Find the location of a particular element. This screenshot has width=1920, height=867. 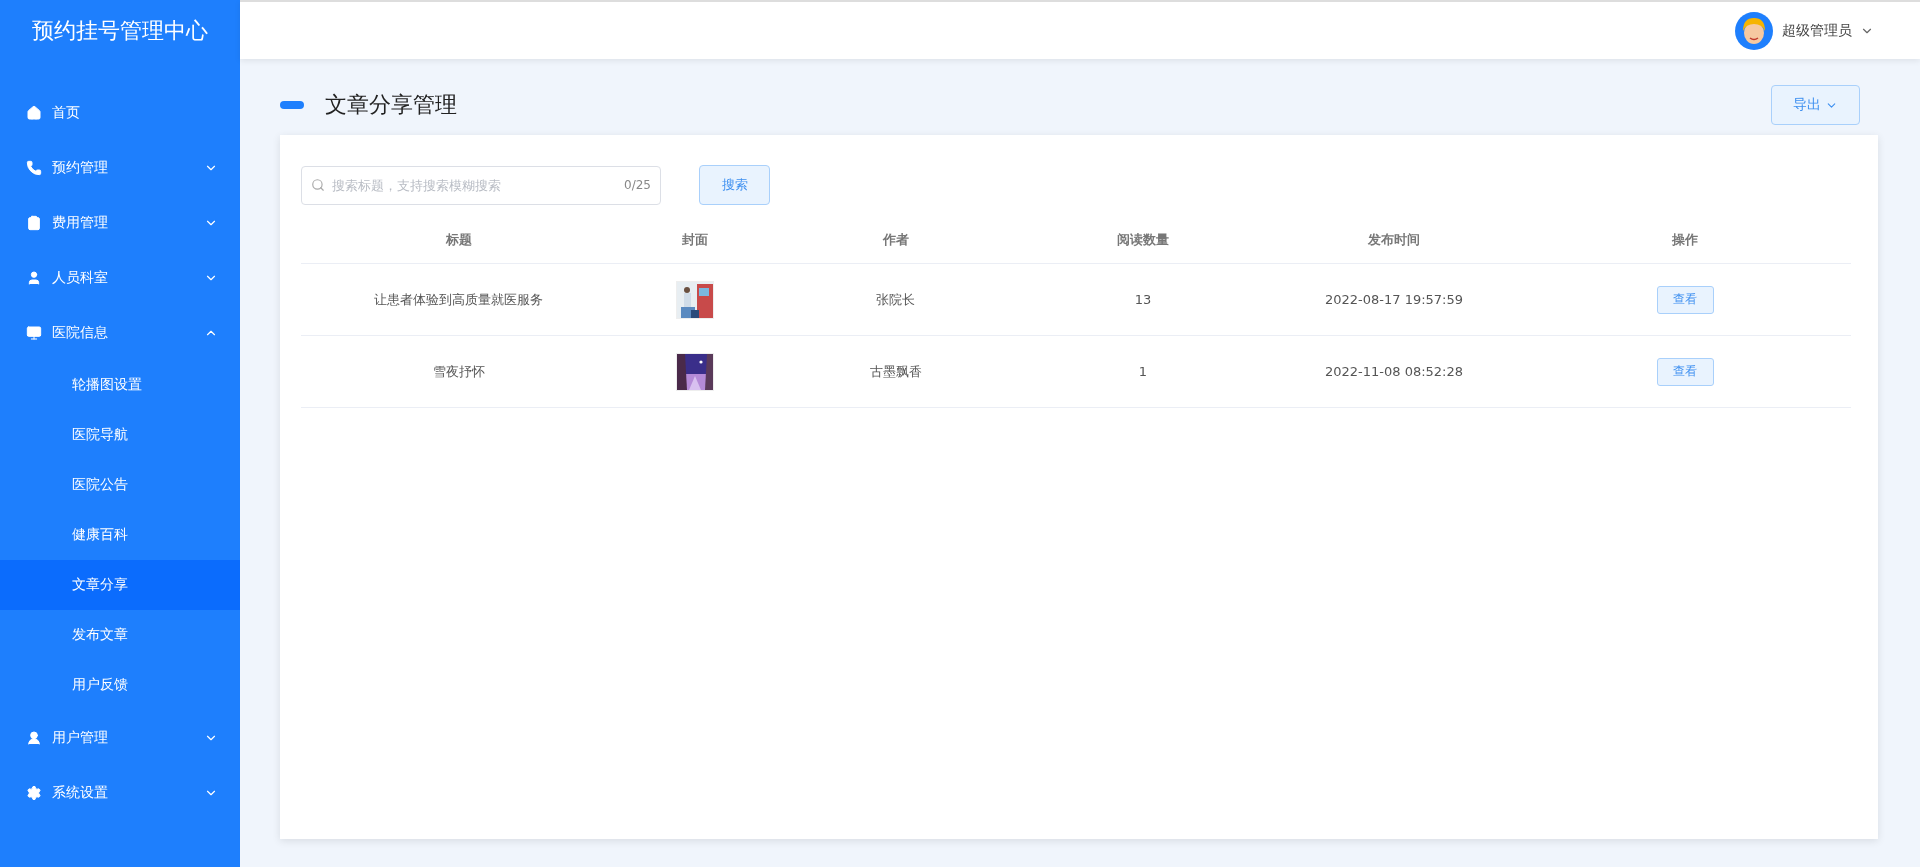

date-cell: 2022-11-08 08:52:28 is located at coordinates (1394, 371).